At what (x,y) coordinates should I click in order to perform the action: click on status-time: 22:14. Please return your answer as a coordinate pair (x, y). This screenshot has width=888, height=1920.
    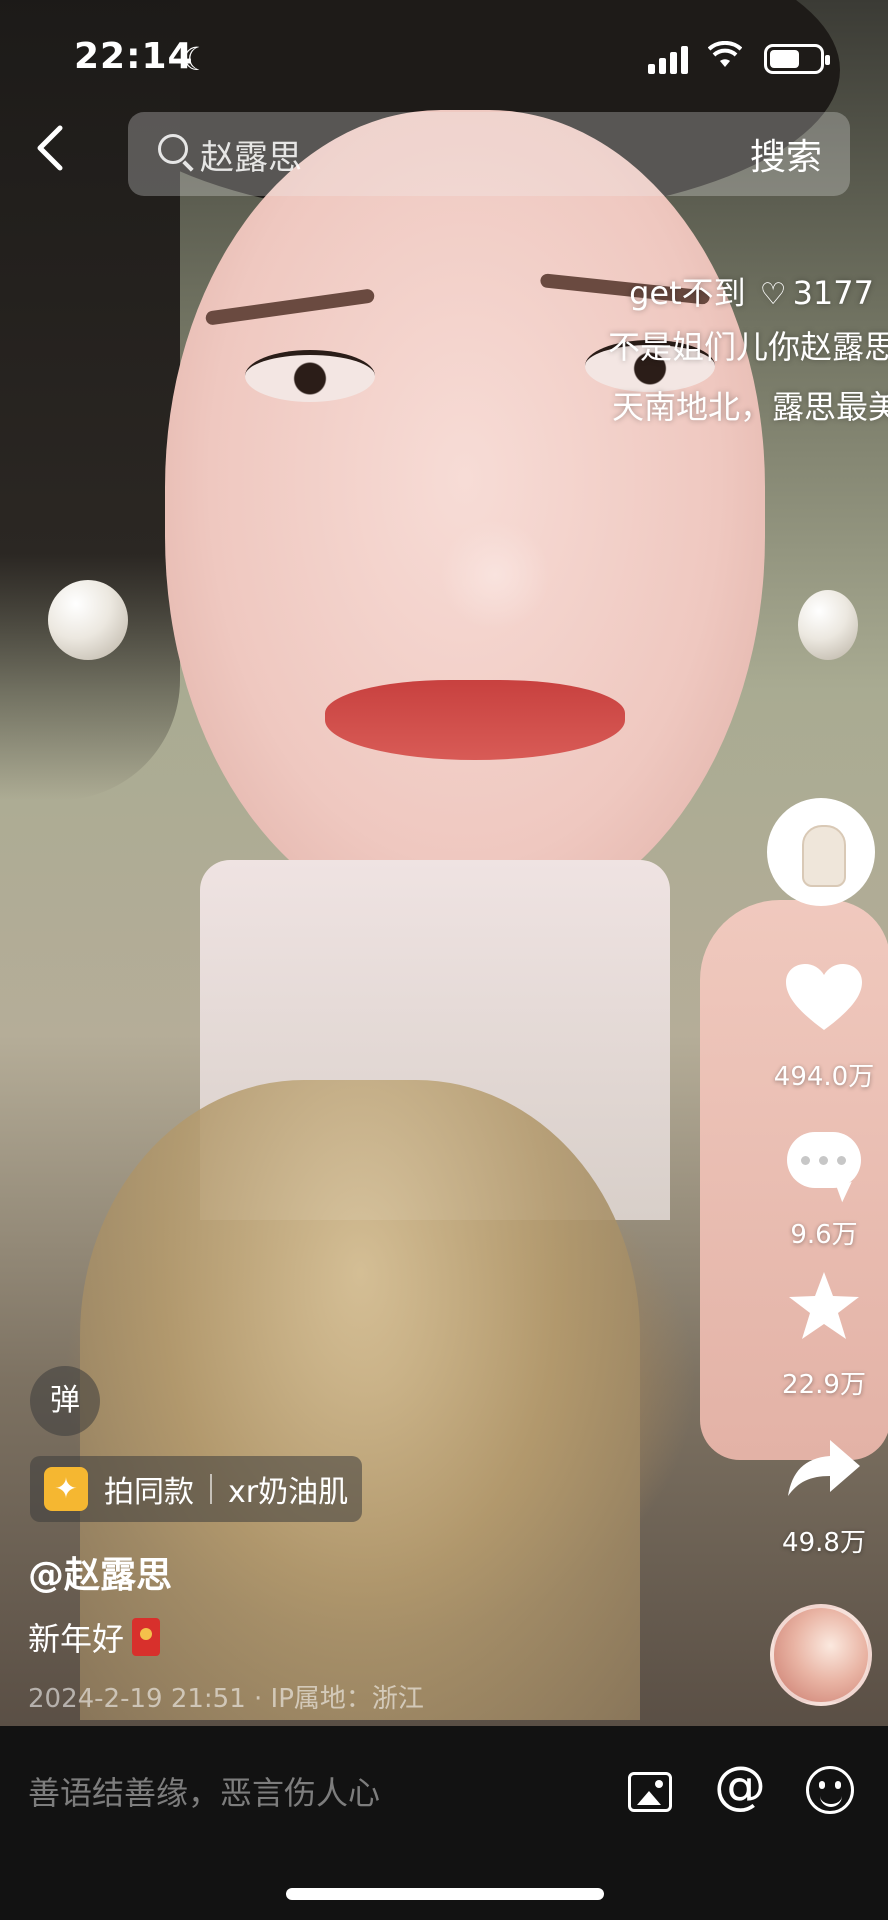
    Looking at the image, I should click on (134, 56).